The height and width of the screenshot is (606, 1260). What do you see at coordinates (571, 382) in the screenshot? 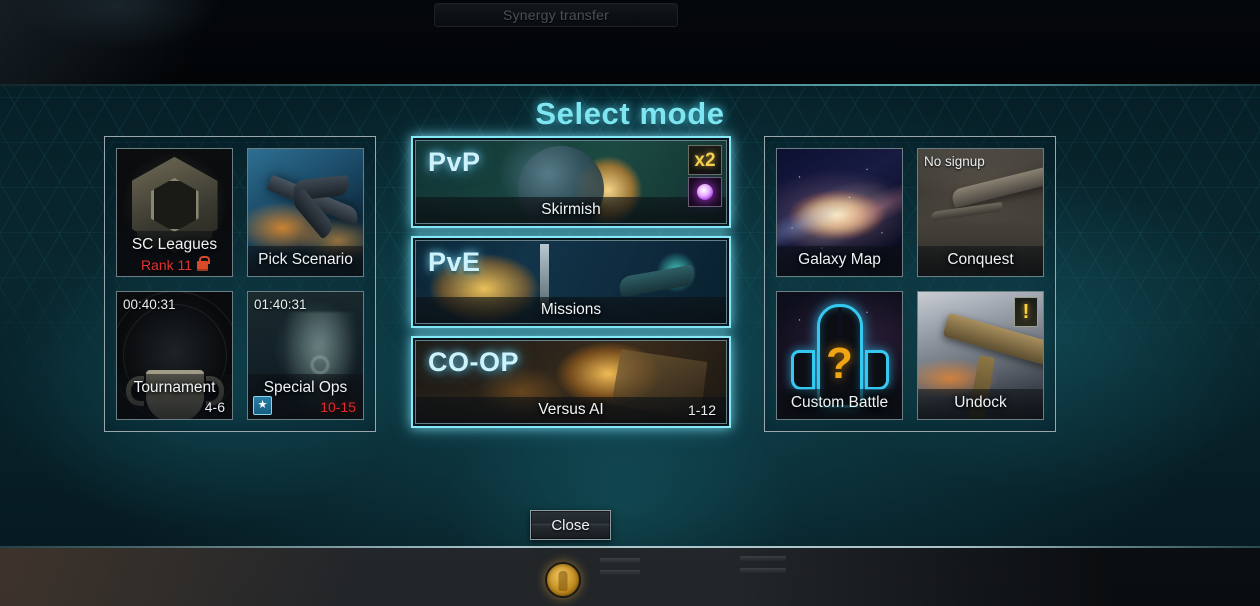
I see `card-coop-versus-ai: CO-OP Versus AI 1-12` at bounding box center [571, 382].